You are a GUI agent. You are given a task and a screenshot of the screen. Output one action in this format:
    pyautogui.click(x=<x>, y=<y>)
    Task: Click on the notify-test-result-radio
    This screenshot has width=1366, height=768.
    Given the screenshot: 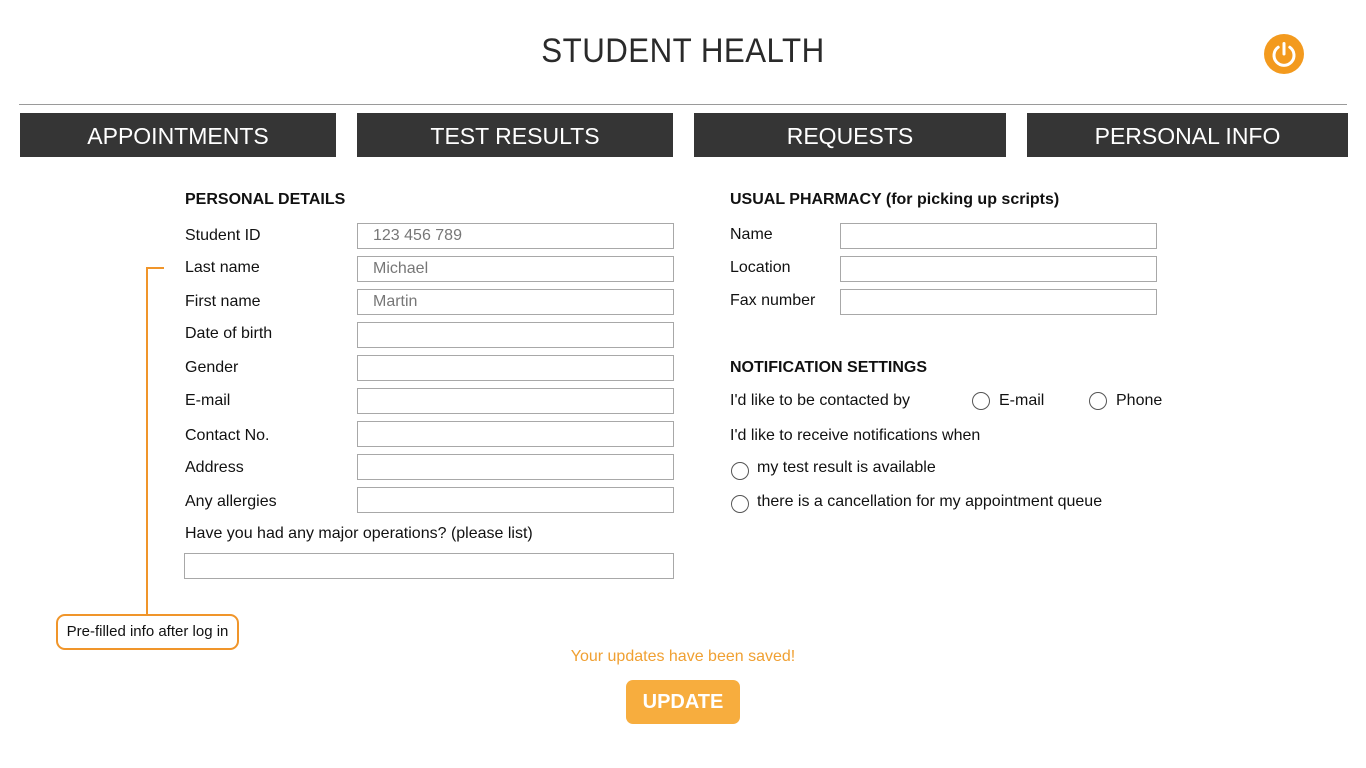 What is the action you would take?
    pyautogui.click(x=740, y=471)
    